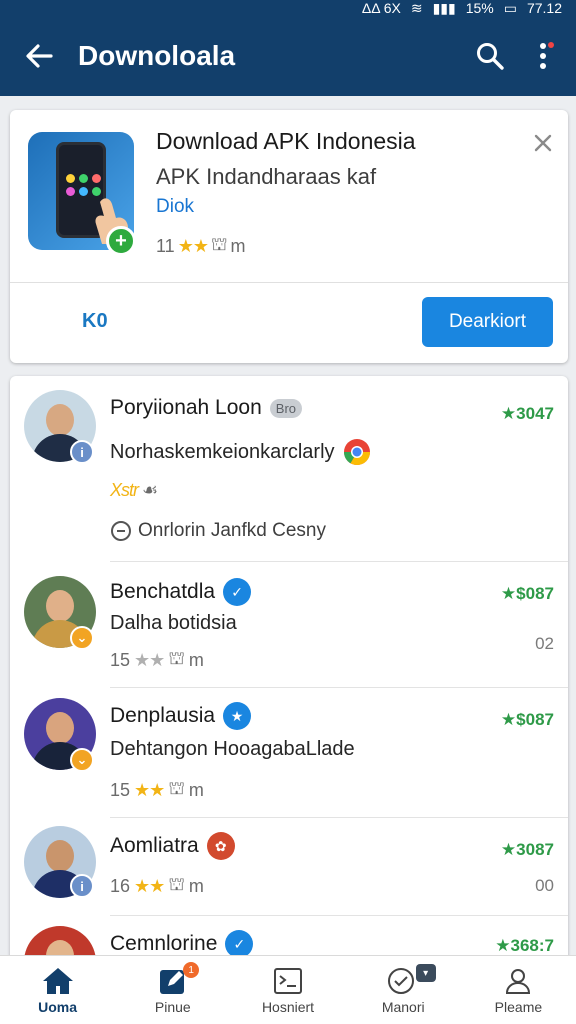 Image resolution: width=576 pixels, height=1024 pixels. What do you see at coordinates (173, 623) in the screenshot?
I see `item-description: Dalha botidsia` at bounding box center [173, 623].